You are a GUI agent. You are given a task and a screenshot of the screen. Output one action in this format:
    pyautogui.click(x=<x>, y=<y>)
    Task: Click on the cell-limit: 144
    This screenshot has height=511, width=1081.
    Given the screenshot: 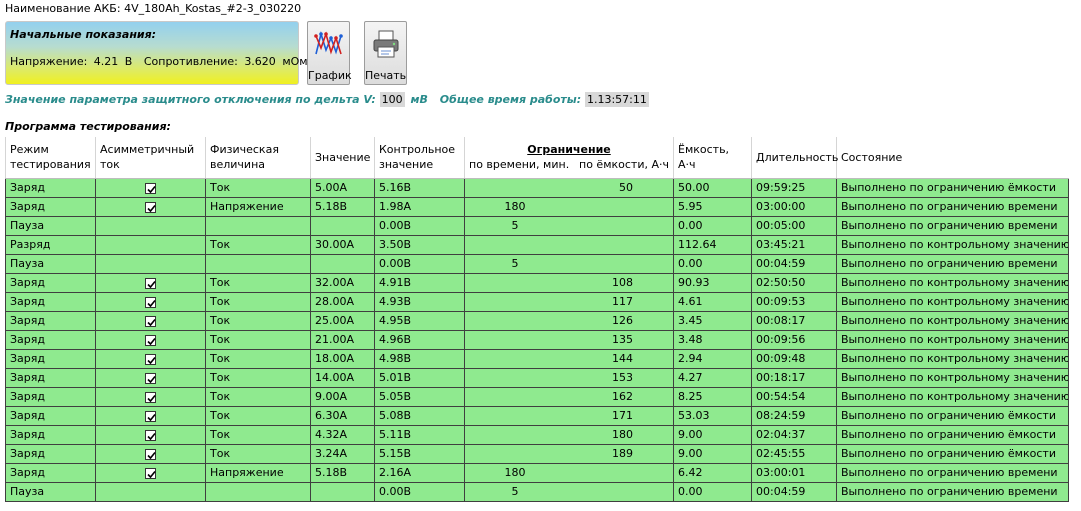 What is the action you would take?
    pyautogui.click(x=569, y=358)
    